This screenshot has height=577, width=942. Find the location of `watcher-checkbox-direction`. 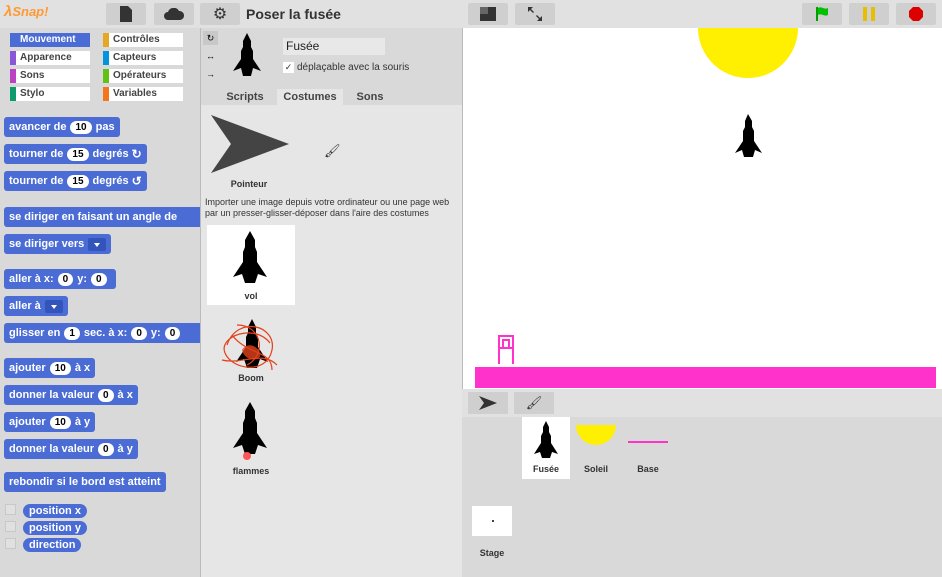

watcher-checkbox-direction is located at coordinates (10, 543).